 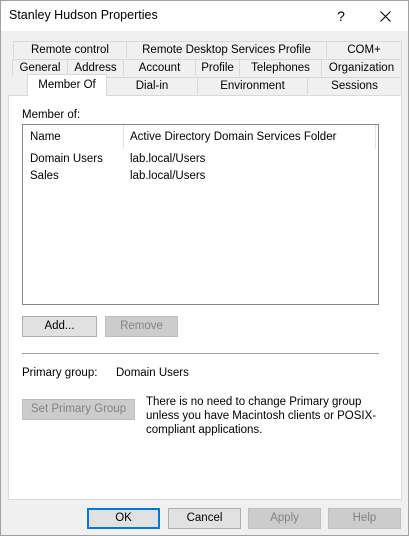 I want to click on table-row: Sales lab.local/Users, so click(x=200, y=177).